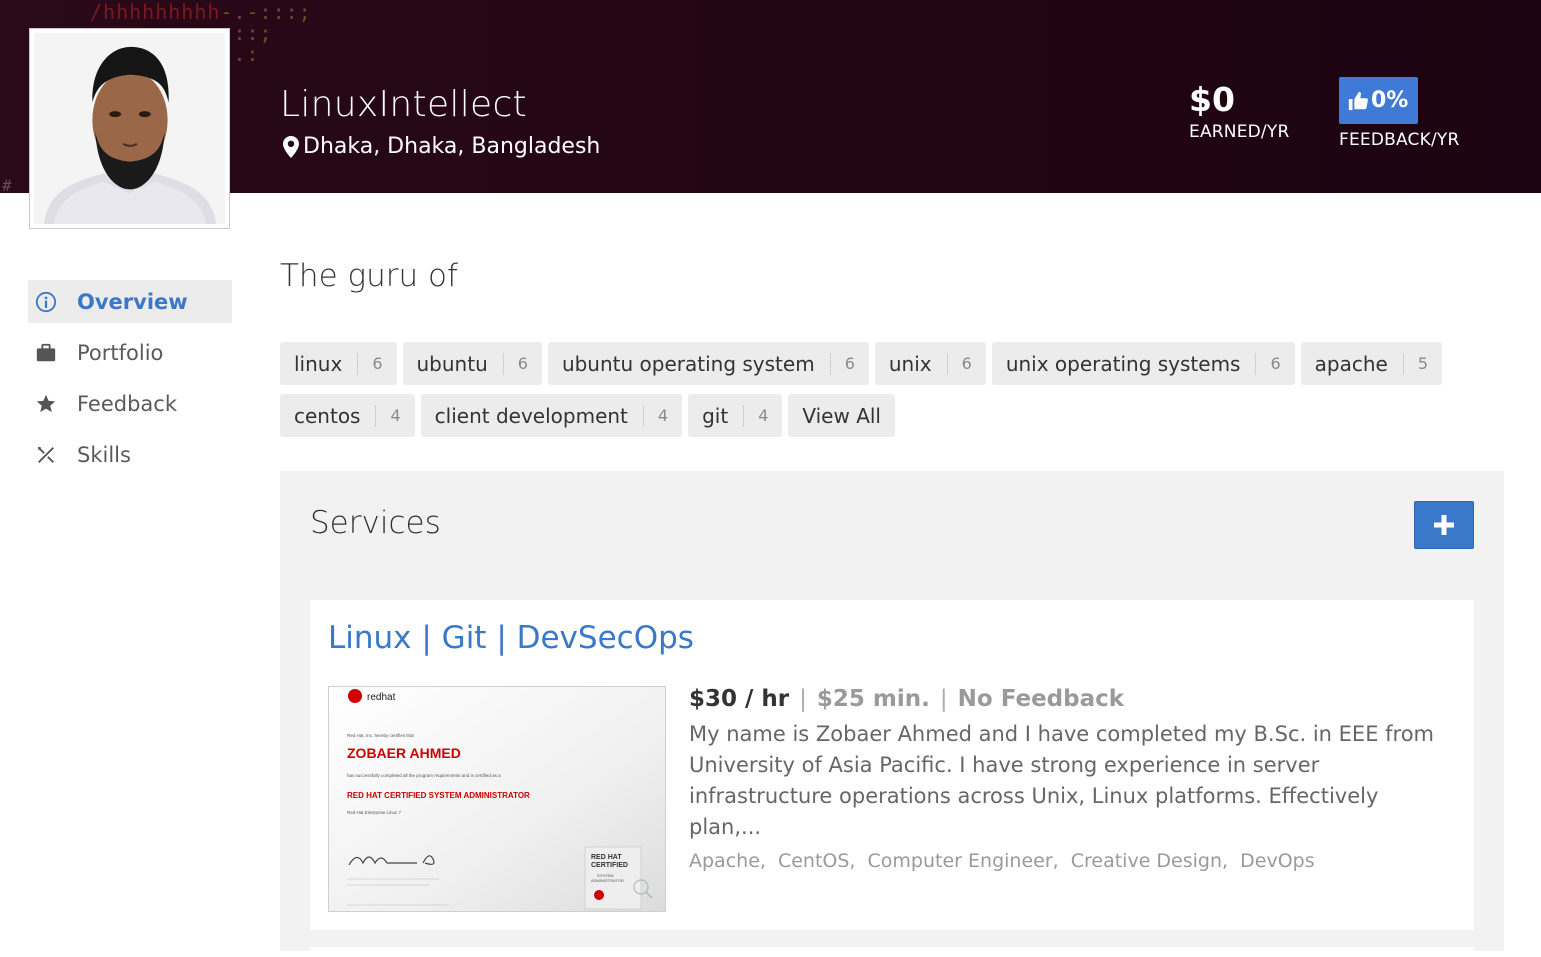  I want to click on add-service-button, so click(1444, 525).